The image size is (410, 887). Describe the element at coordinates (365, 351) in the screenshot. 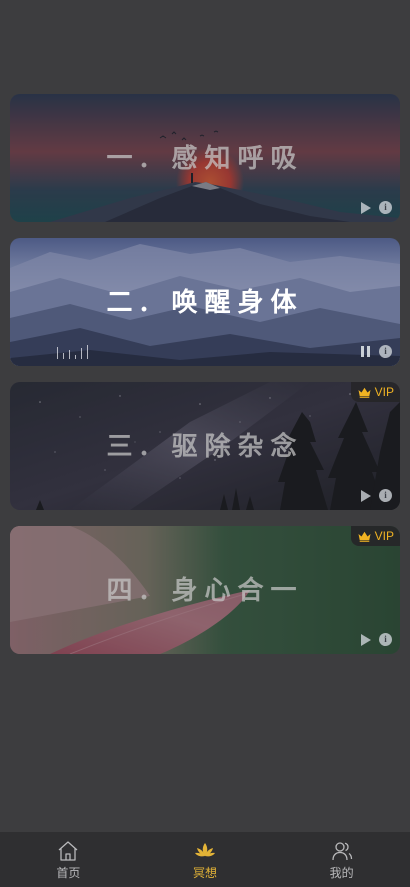

I see `pause-icon` at that location.